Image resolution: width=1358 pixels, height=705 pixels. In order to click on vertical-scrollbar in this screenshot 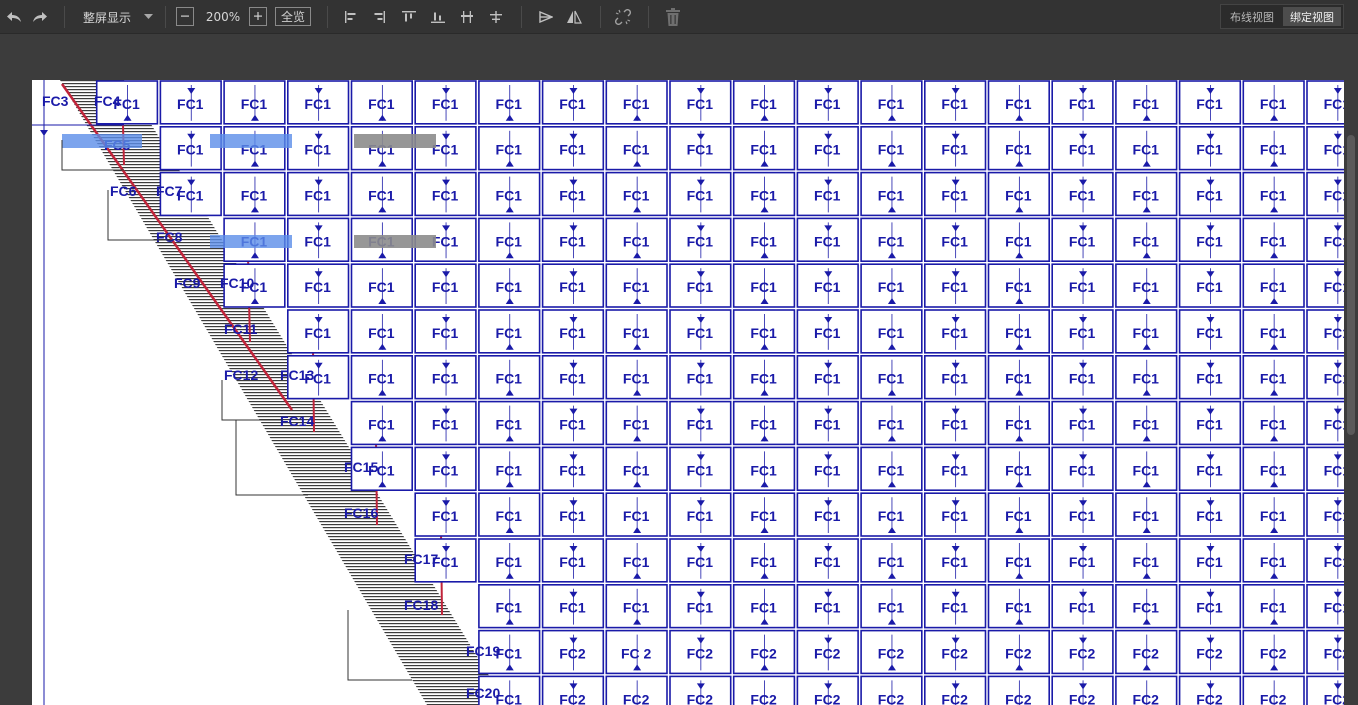, I will do `click(1351, 420)`.